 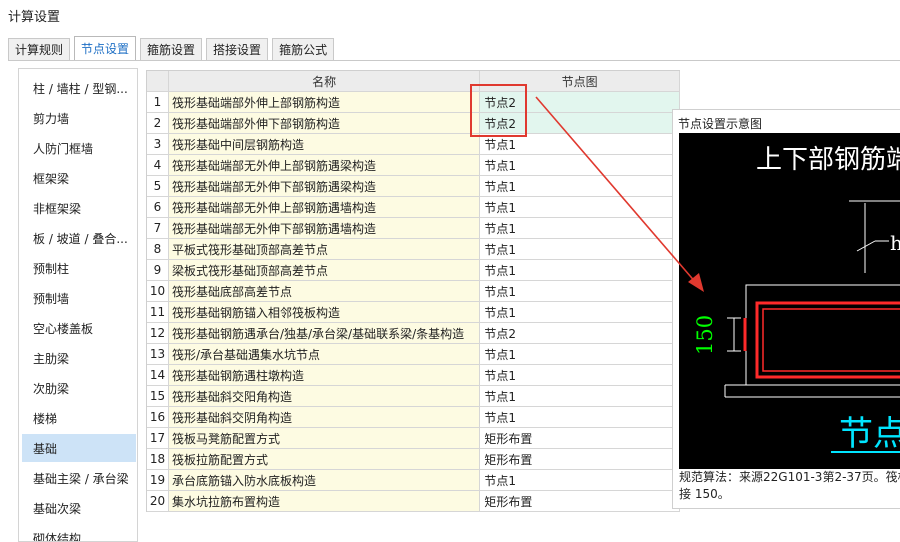 I want to click on row-number: 4, so click(x=158, y=165).